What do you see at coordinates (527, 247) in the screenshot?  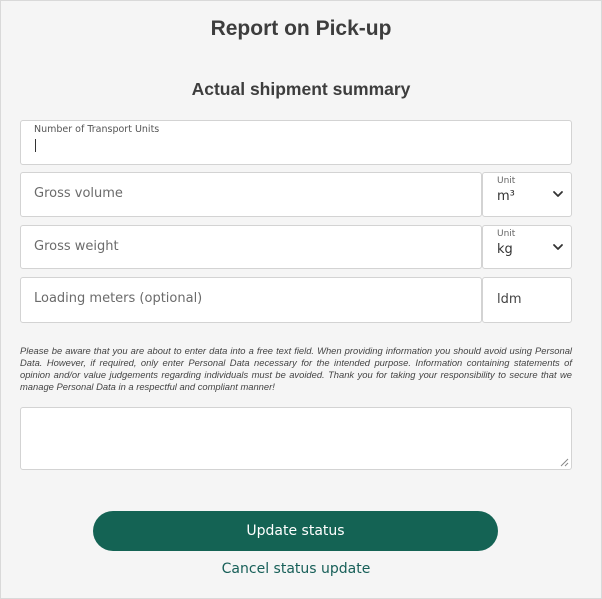 I see `gross-weight-unit-select: Unit kg` at bounding box center [527, 247].